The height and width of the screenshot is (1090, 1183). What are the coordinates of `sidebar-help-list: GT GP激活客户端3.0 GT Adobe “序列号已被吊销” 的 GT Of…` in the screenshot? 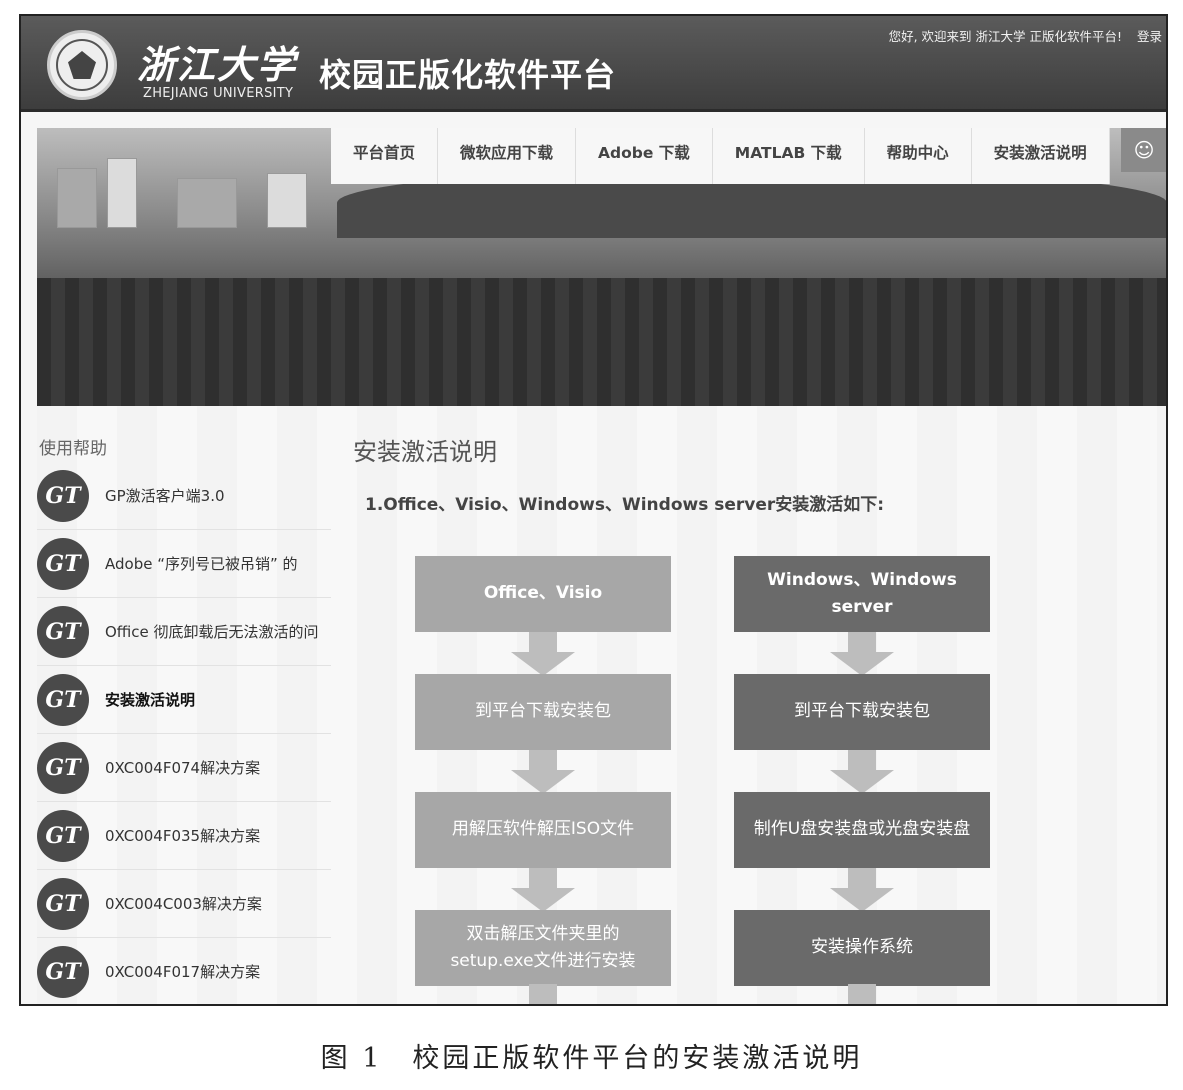 It's located at (184, 733).